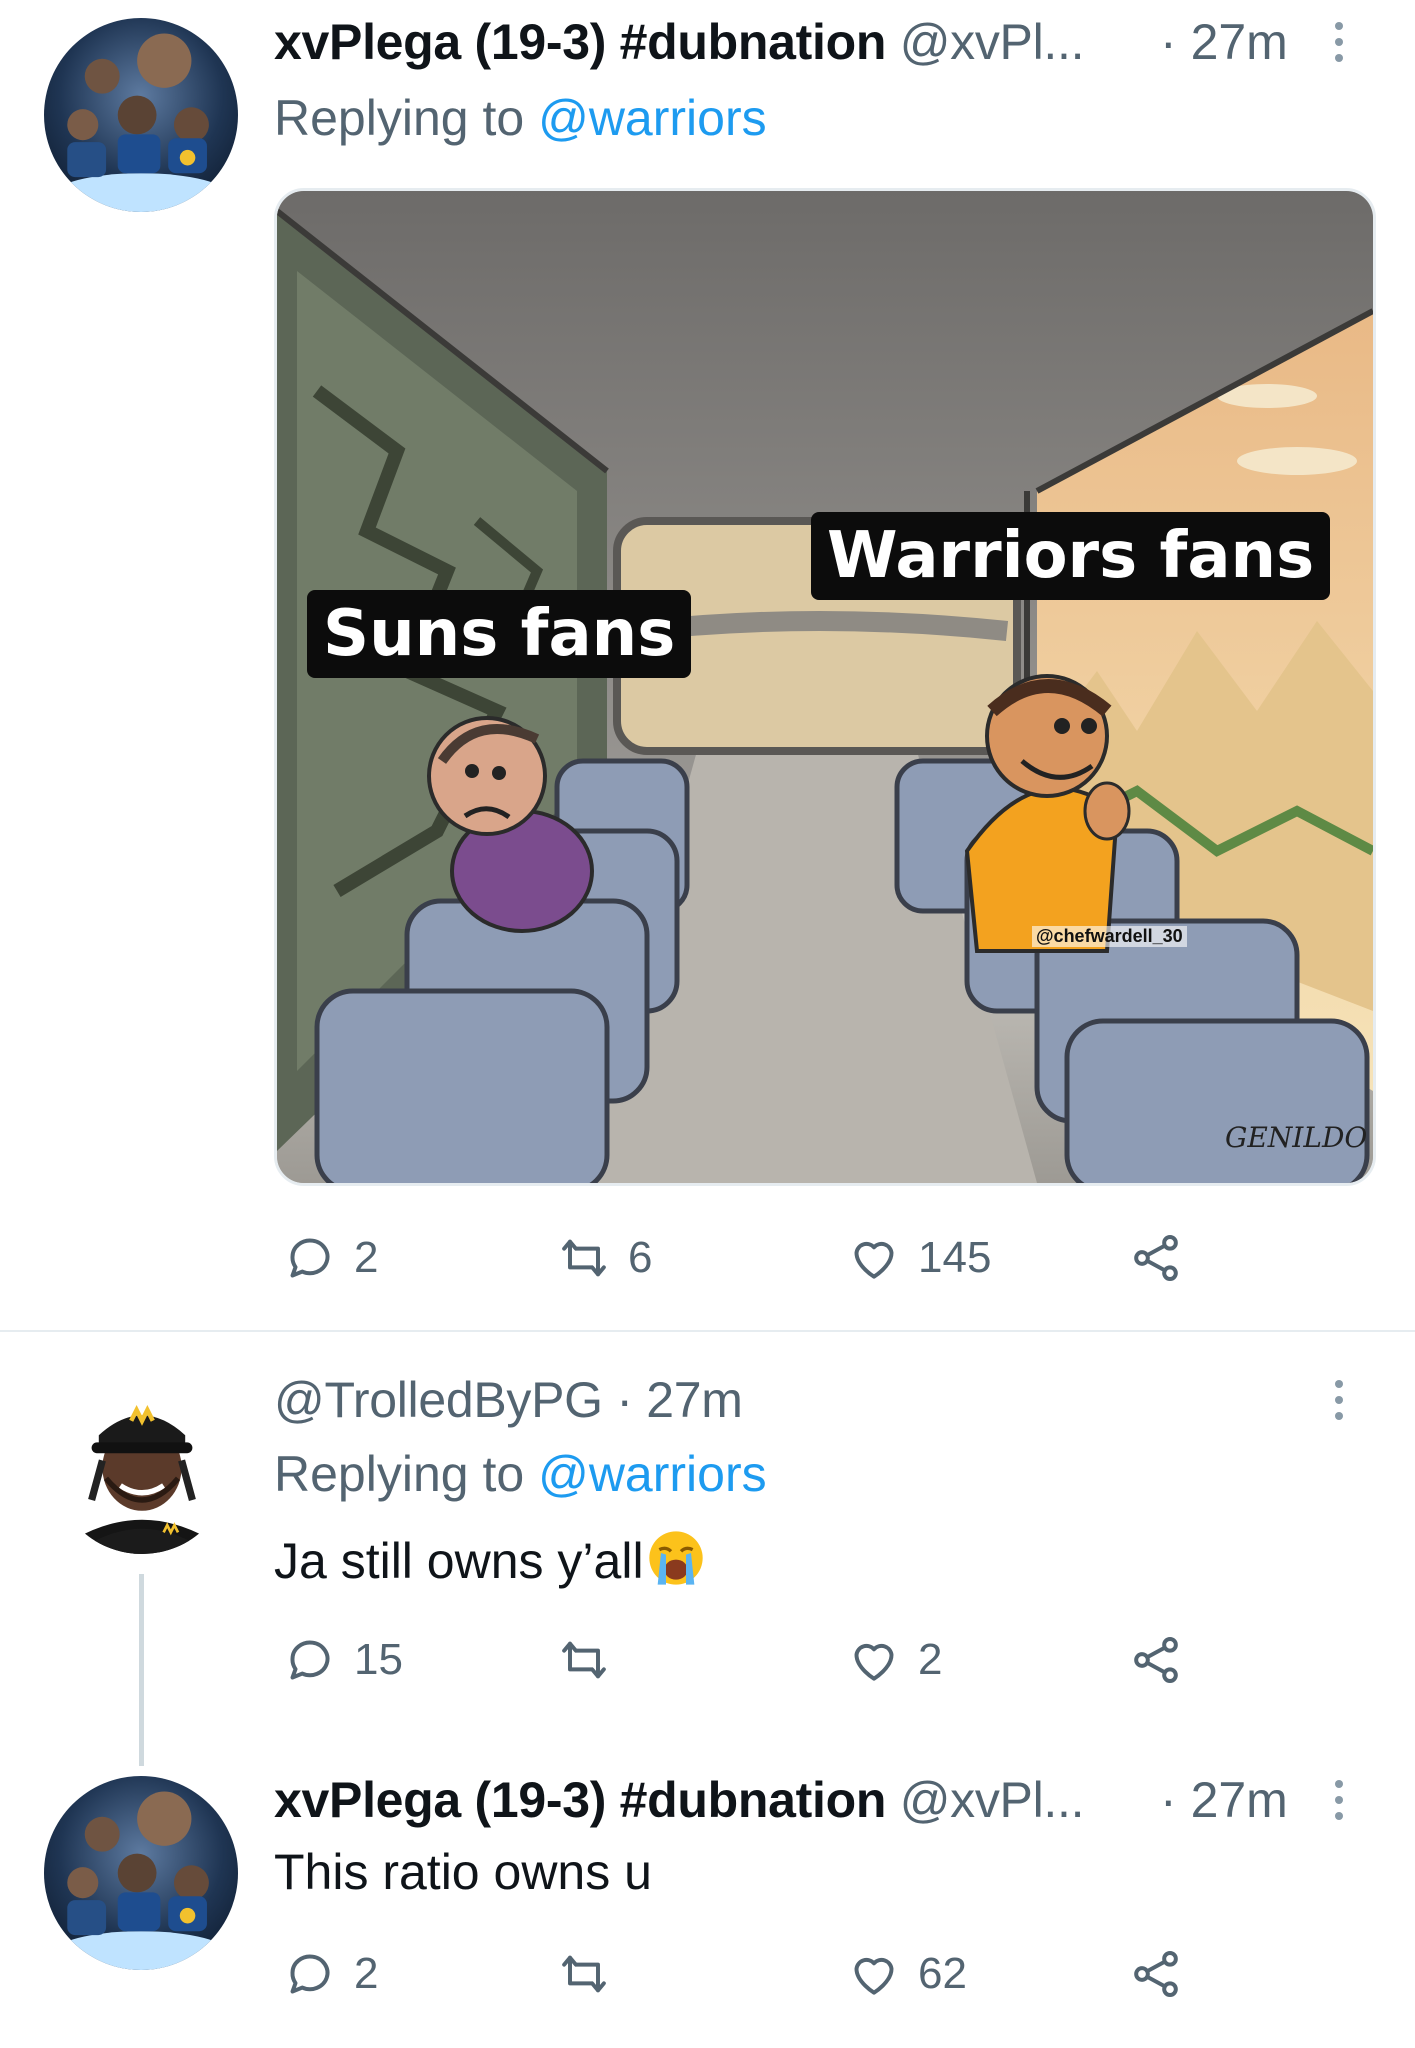 The image size is (1415, 2048). What do you see at coordinates (141, 1670) in the screenshot?
I see `thread-line` at bounding box center [141, 1670].